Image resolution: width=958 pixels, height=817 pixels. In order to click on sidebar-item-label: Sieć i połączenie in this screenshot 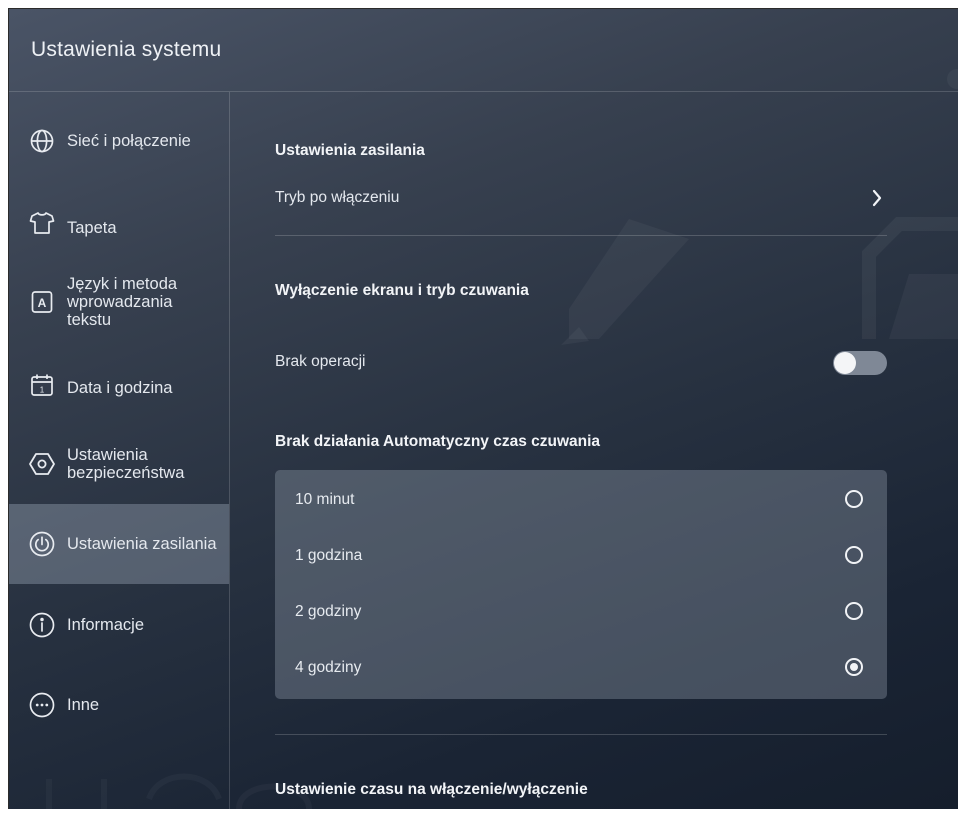, I will do `click(129, 141)`.